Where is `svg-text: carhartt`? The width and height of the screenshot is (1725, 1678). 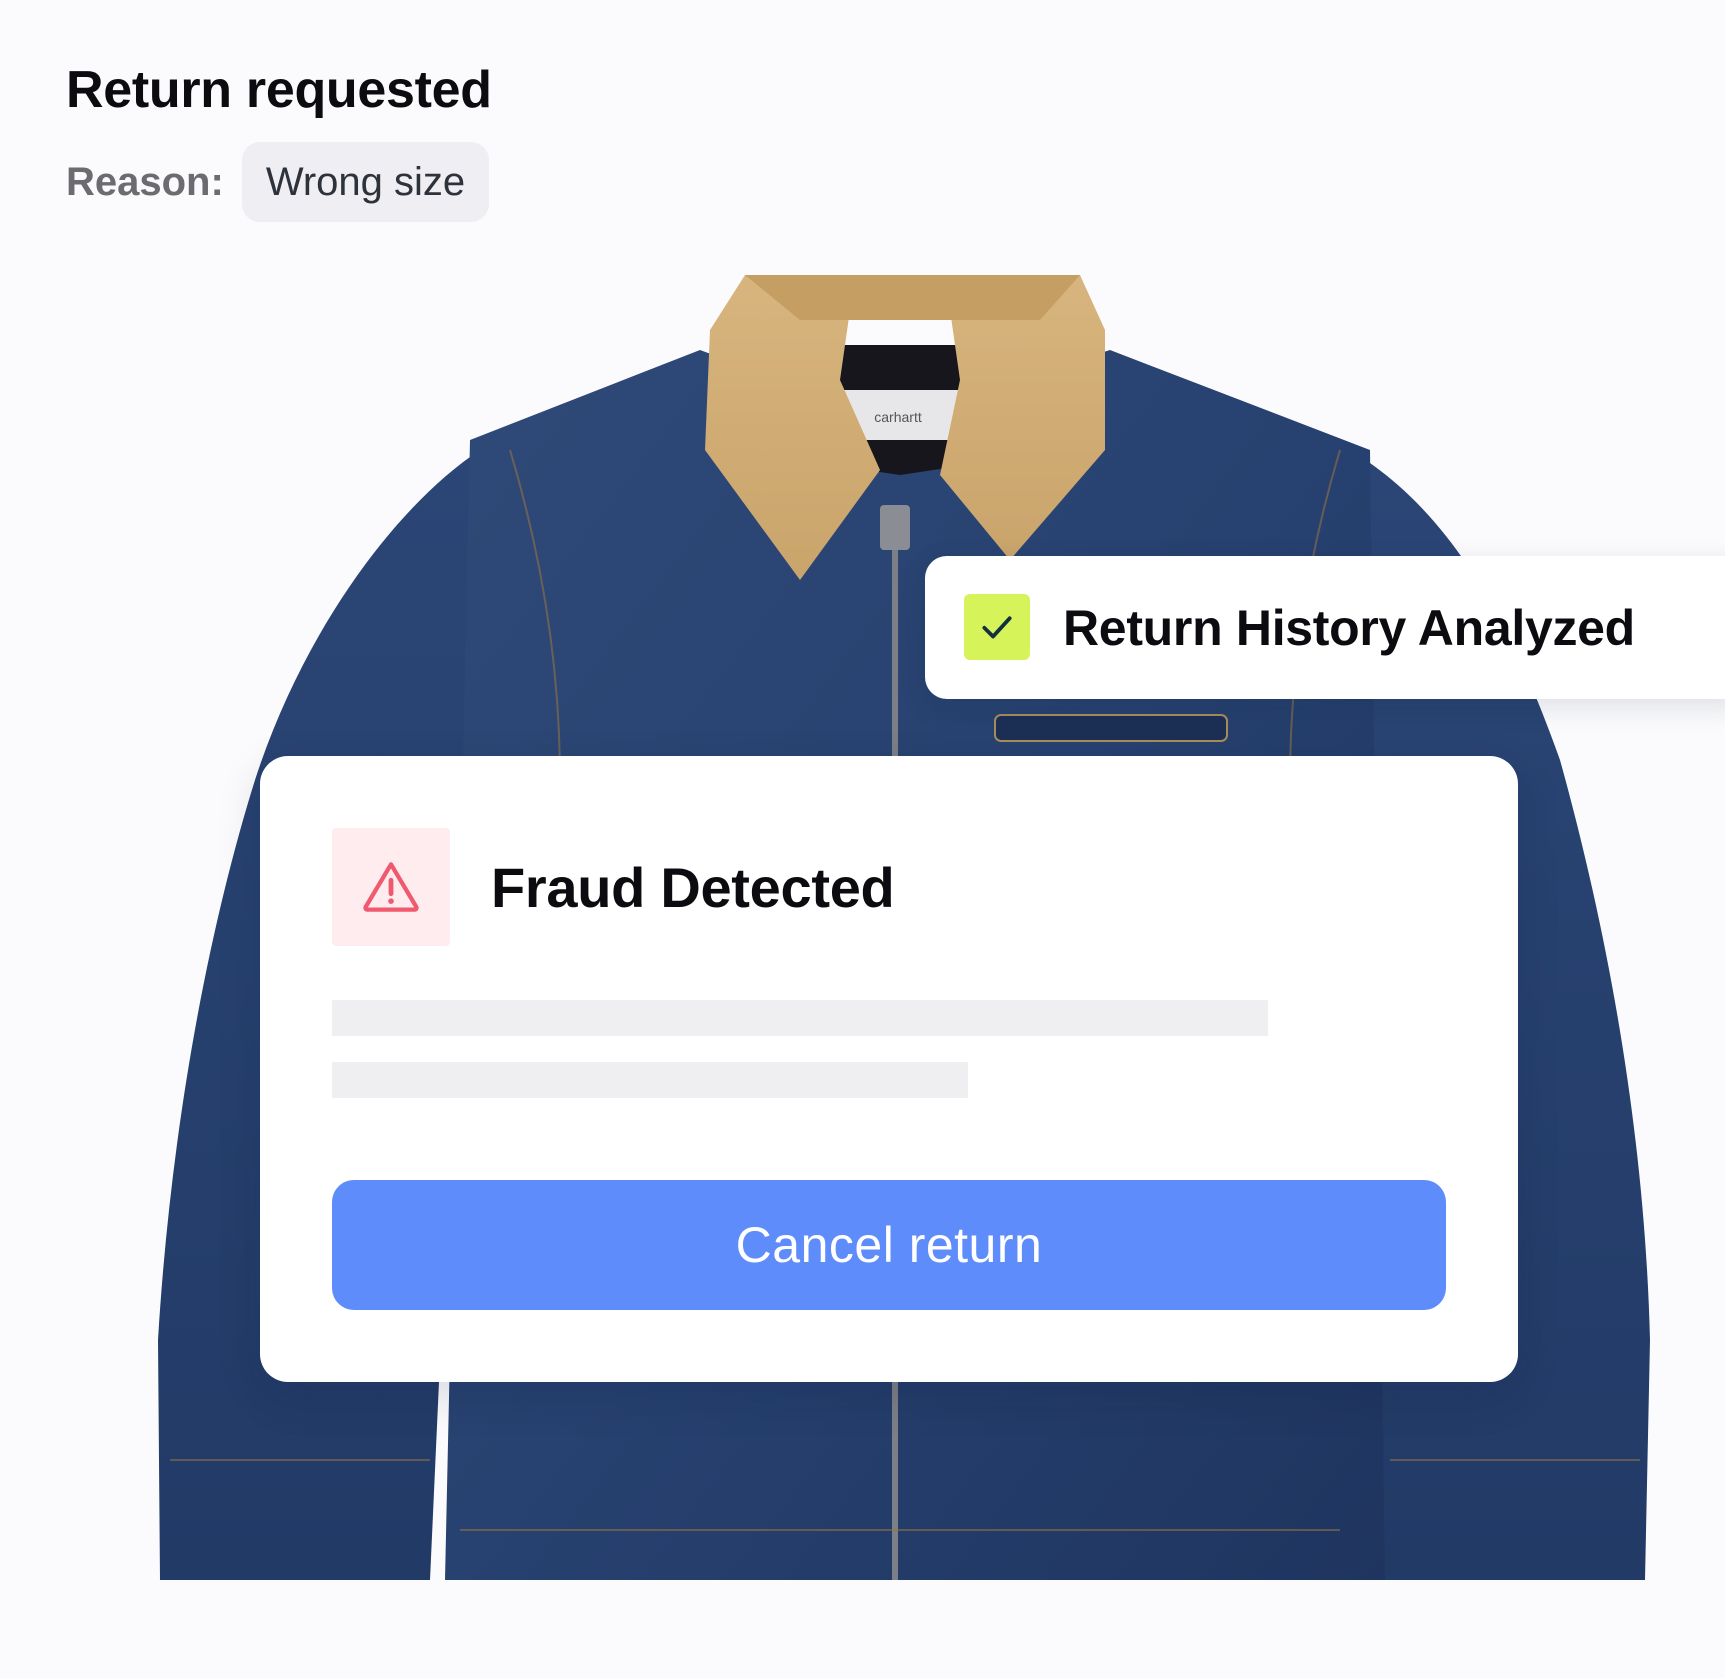
svg-text: carhartt is located at coordinates (898, 417).